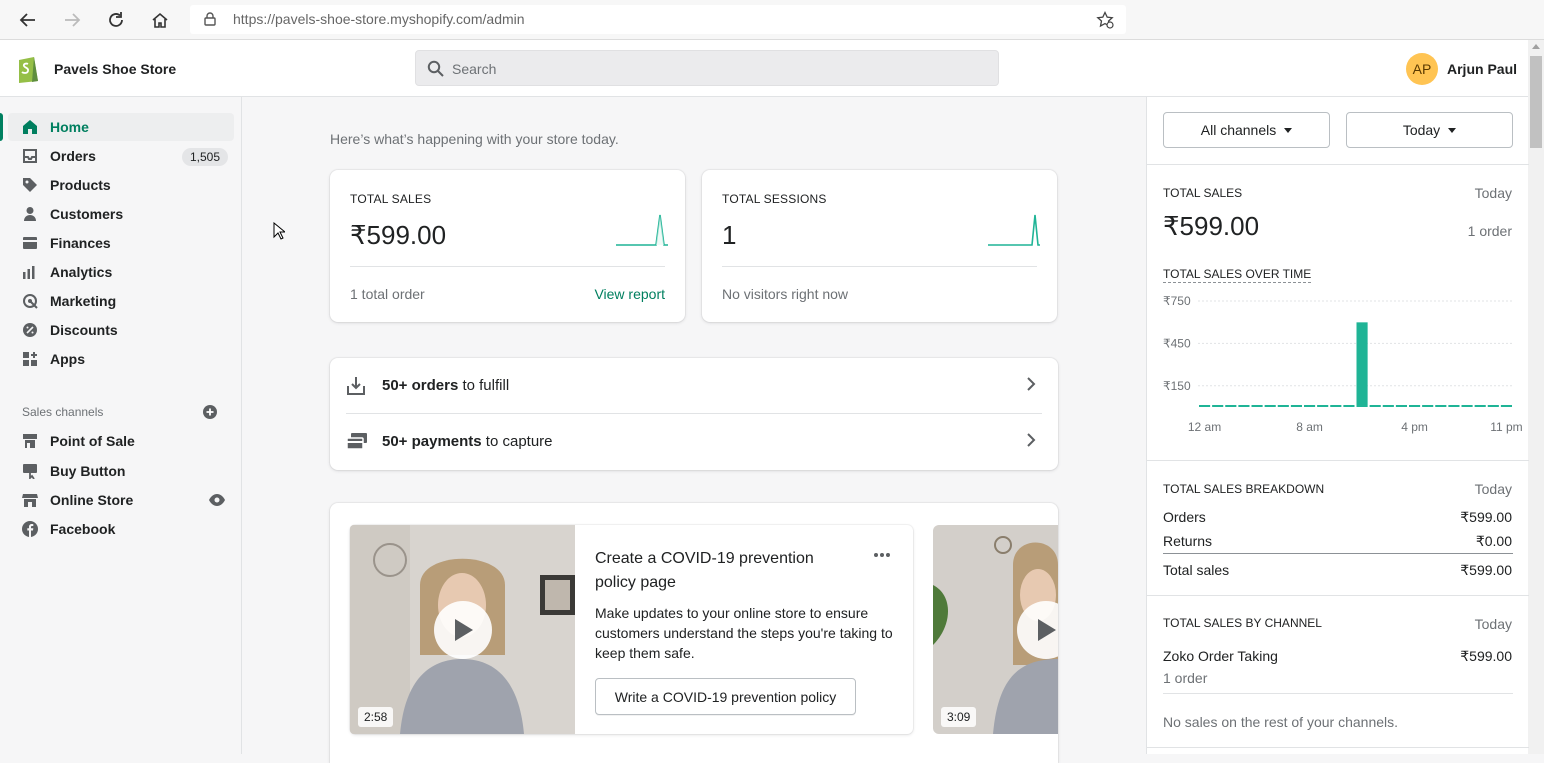 The image size is (1544, 763). I want to click on sidebar-item-analytics: Analytics, so click(121, 272).